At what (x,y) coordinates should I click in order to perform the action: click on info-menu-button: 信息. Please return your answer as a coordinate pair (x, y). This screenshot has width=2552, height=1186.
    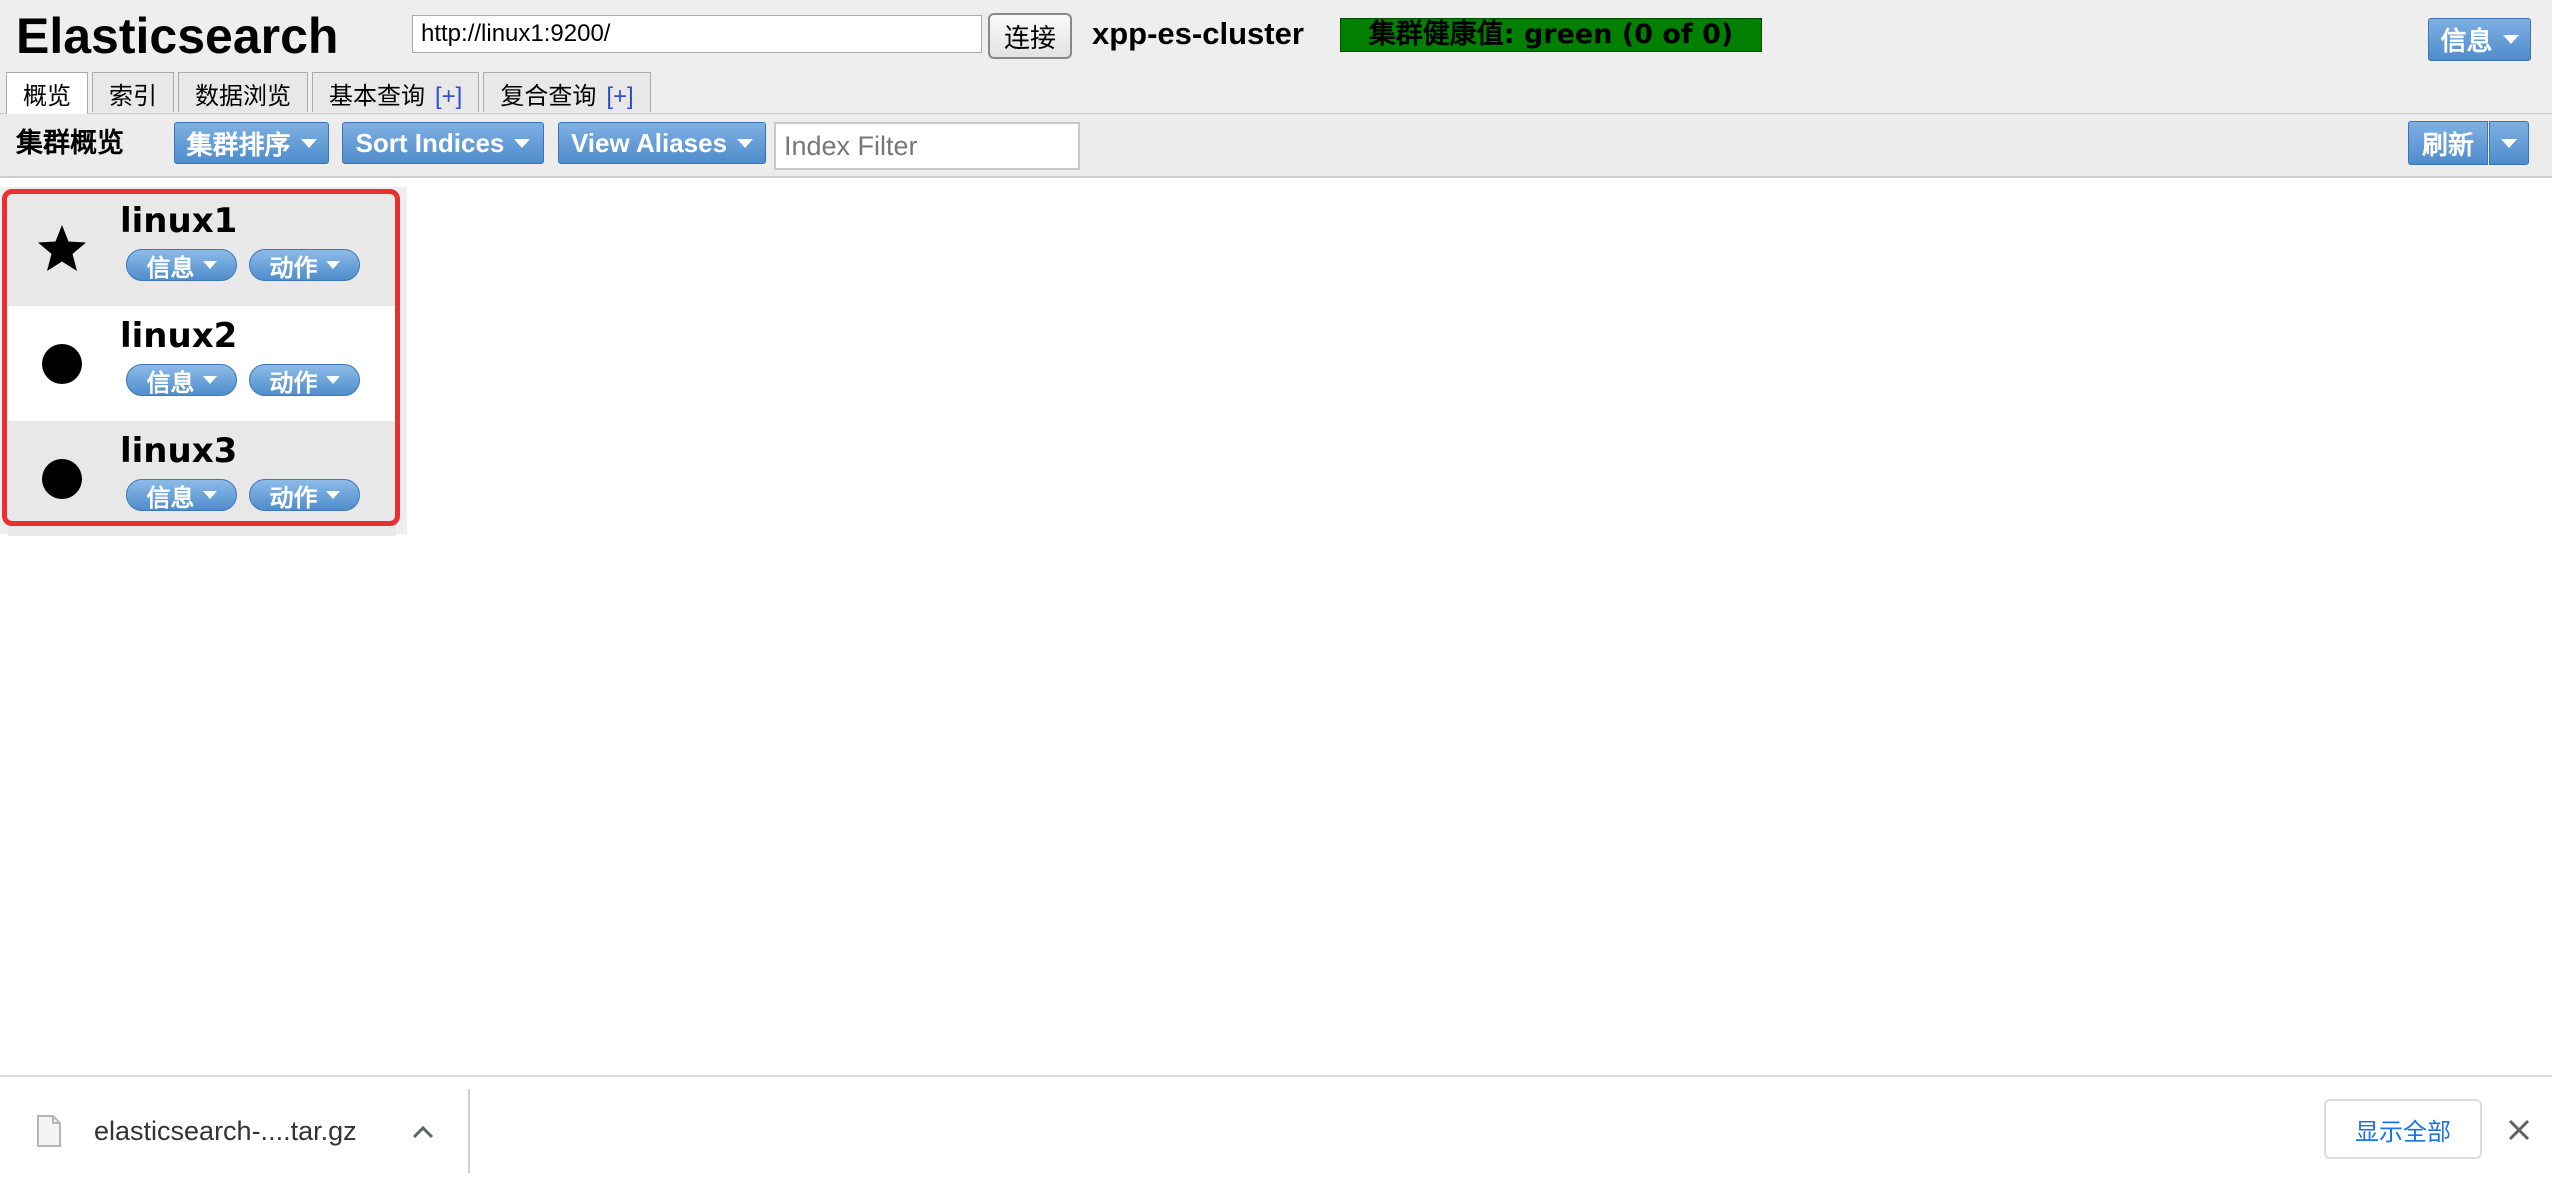
    Looking at the image, I should click on (2479, 39).